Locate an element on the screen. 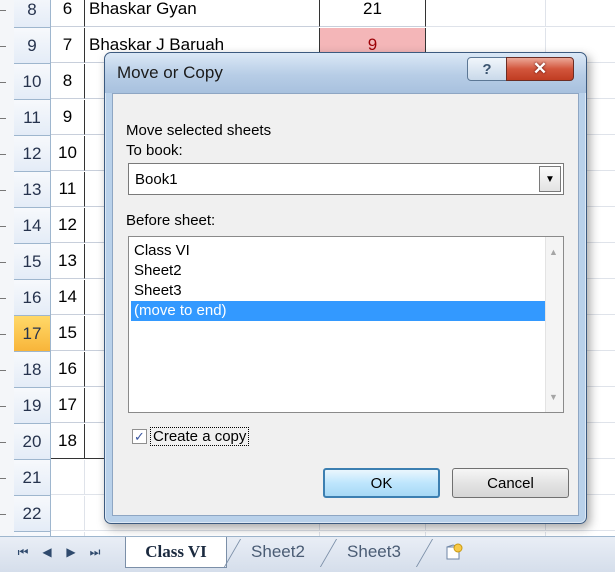 Image resolution: width=615 pixels, height=572 pixels. tab-sheet2: Sheet2 is located at coordinates (278, 552).